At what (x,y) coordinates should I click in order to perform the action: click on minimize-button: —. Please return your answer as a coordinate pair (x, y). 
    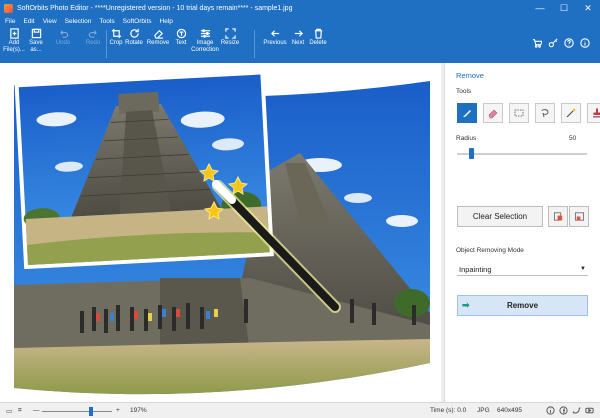
    Looking at the image, I should click on (540, 8).